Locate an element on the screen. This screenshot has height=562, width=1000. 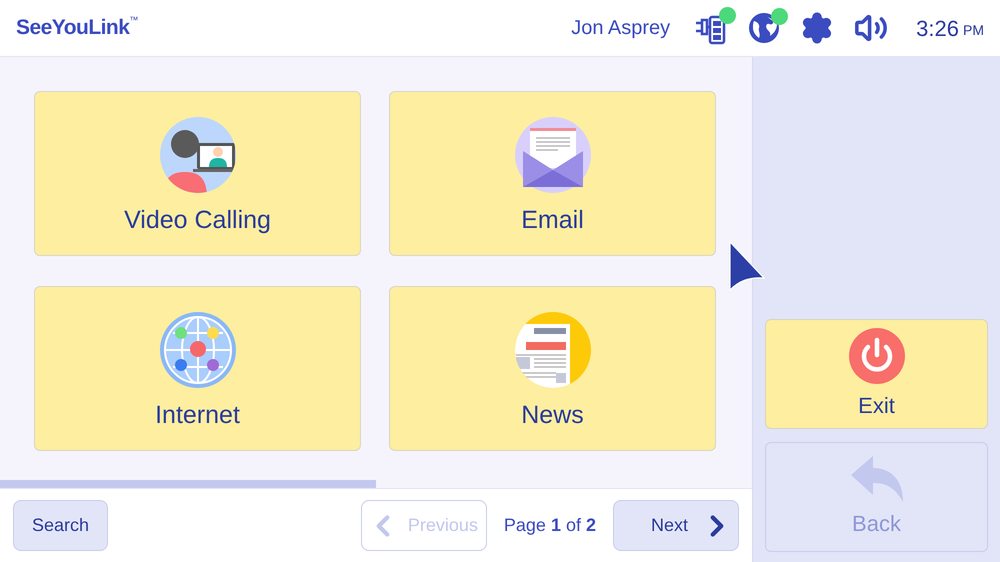
app-tile: Email is located at coordinates (552, 173).